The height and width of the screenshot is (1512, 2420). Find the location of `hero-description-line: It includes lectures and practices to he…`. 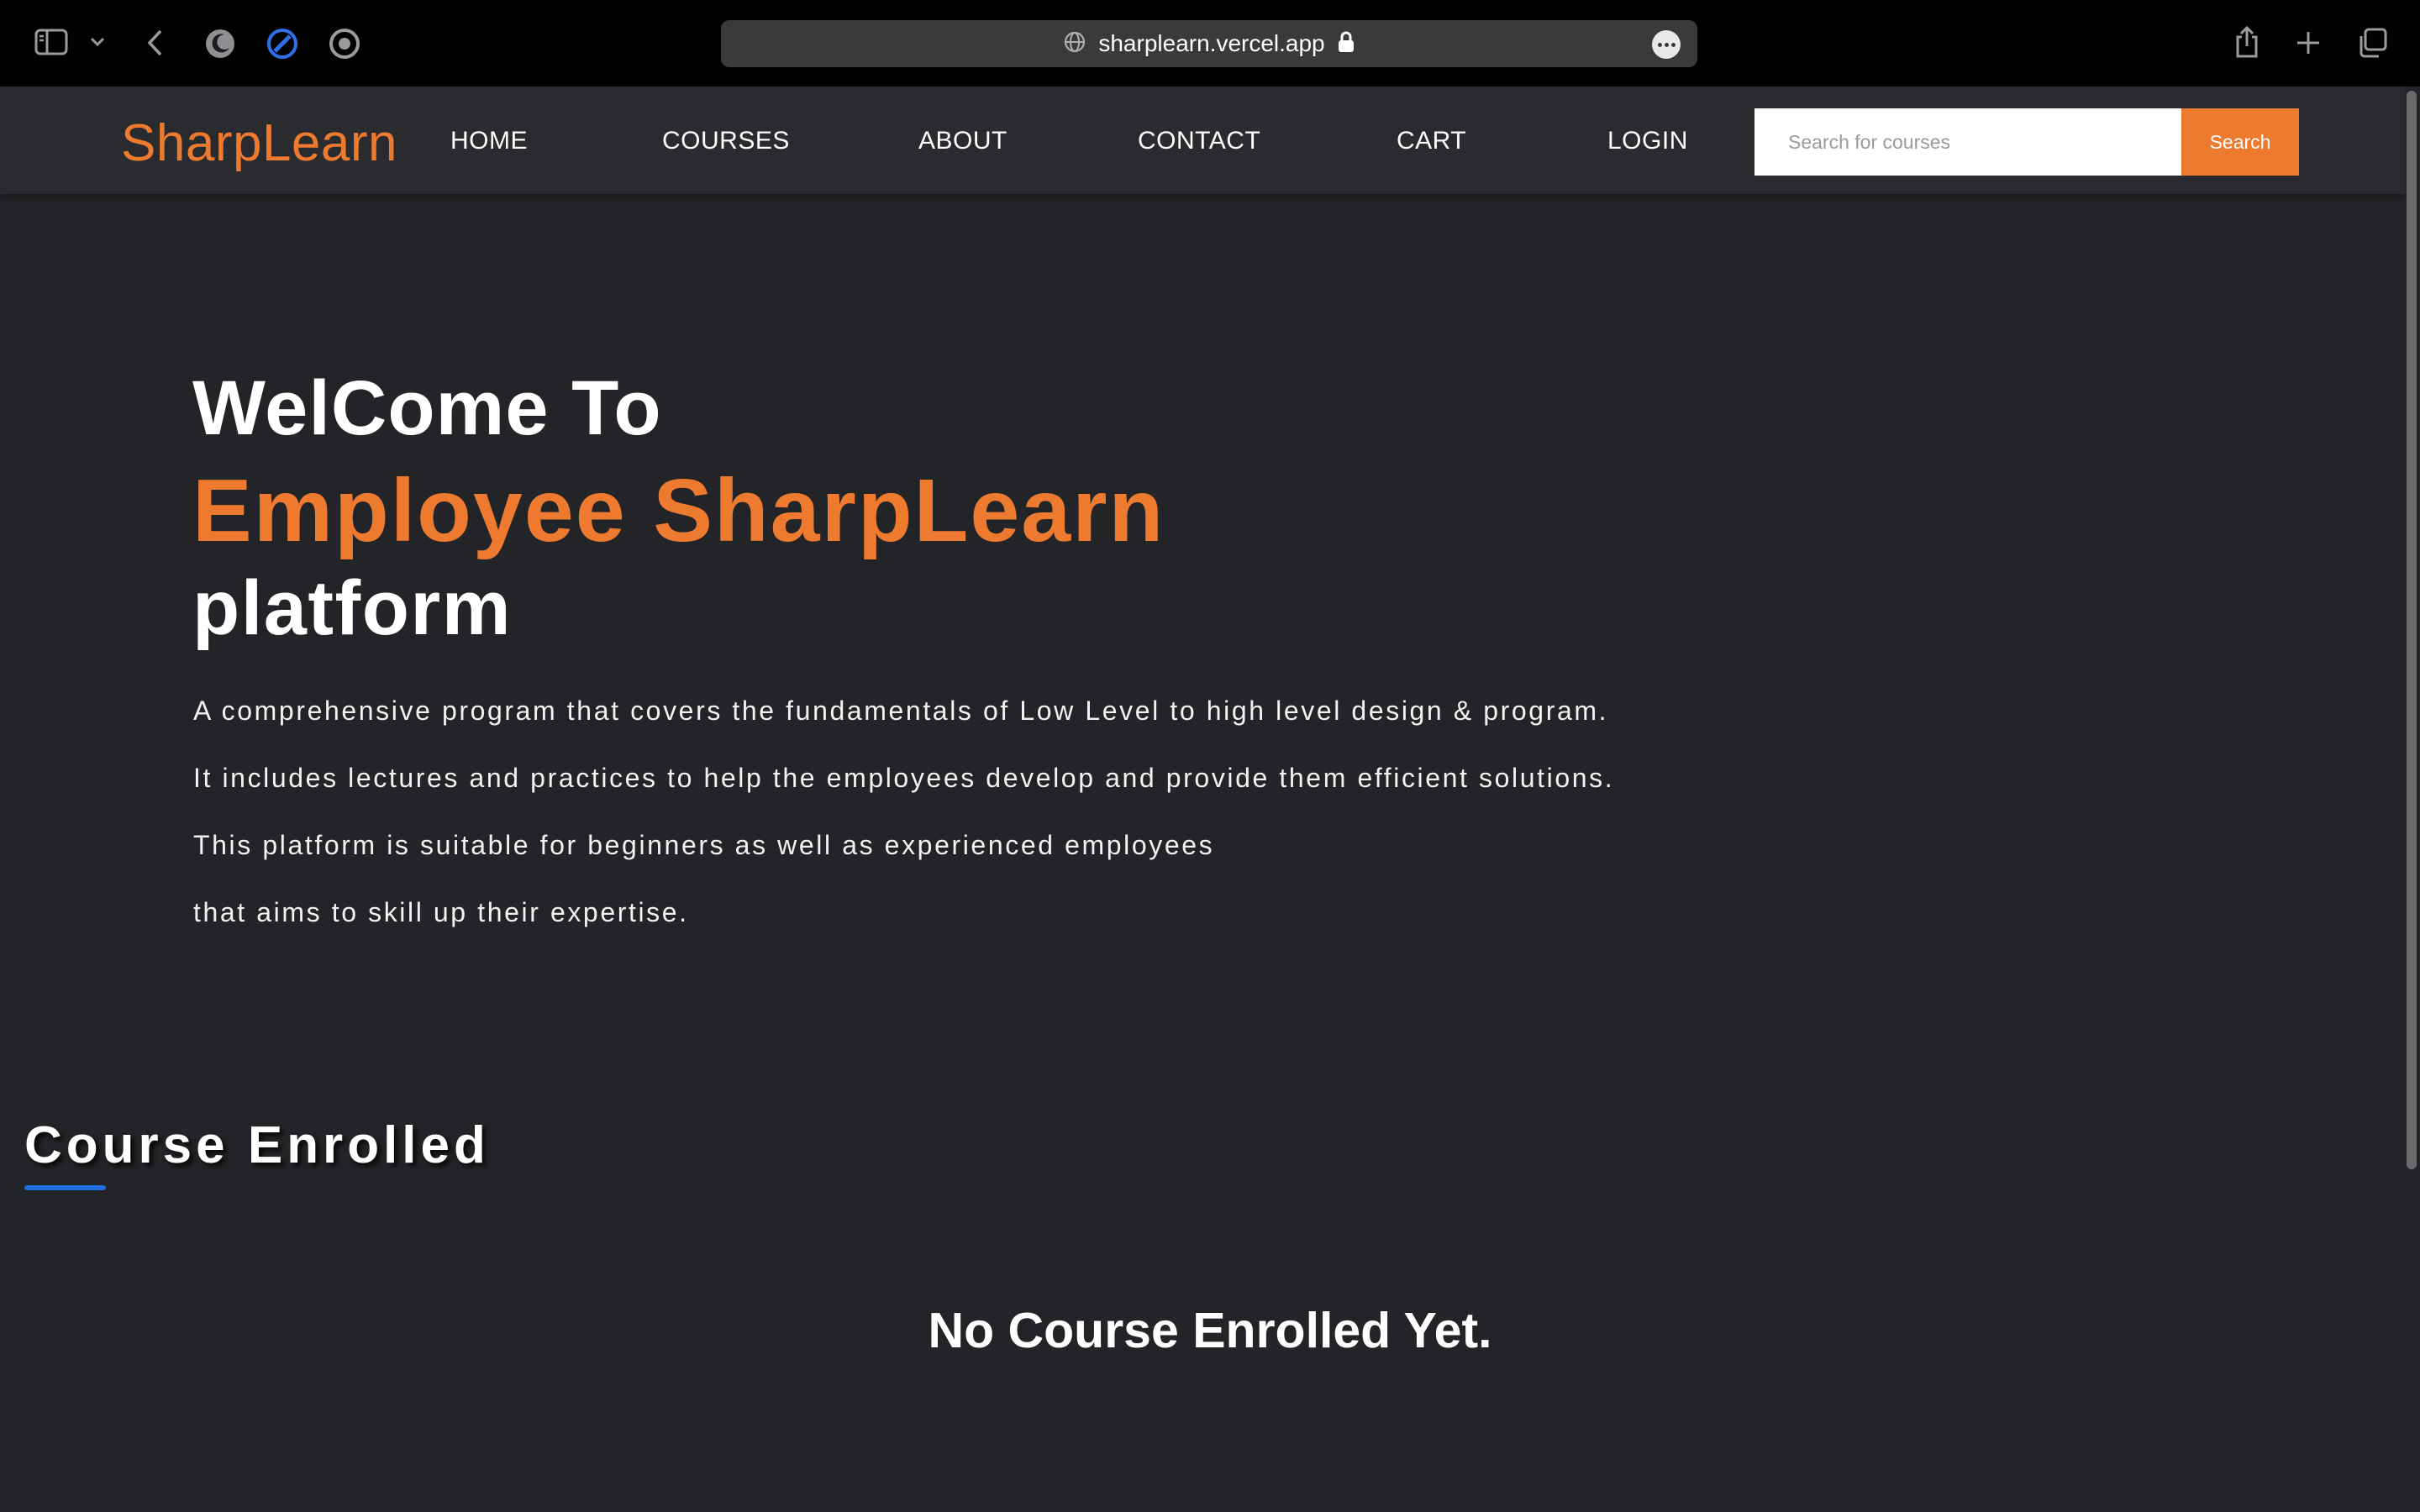

hero-description-line: It includes lectures and practices to he… is located at coordinates (904, 778).